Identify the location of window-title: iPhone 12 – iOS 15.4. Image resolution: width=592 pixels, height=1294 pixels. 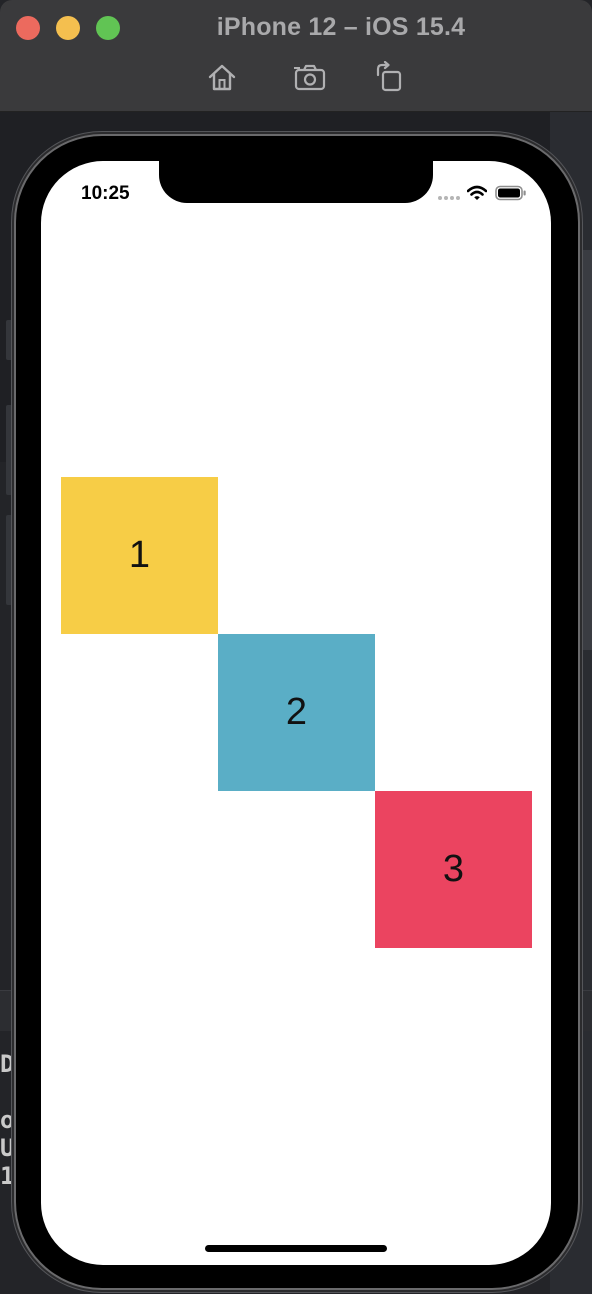
(341, 27).